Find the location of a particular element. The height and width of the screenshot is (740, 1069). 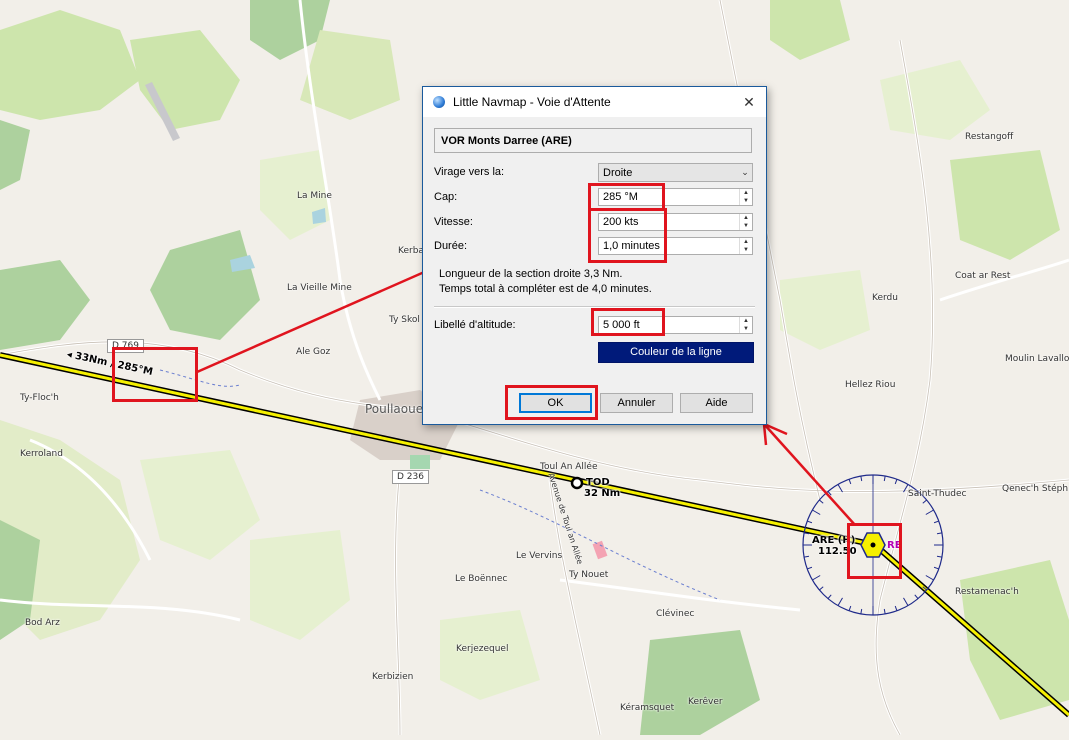

place-label: Restangoff is located at coordinates (989, 137).